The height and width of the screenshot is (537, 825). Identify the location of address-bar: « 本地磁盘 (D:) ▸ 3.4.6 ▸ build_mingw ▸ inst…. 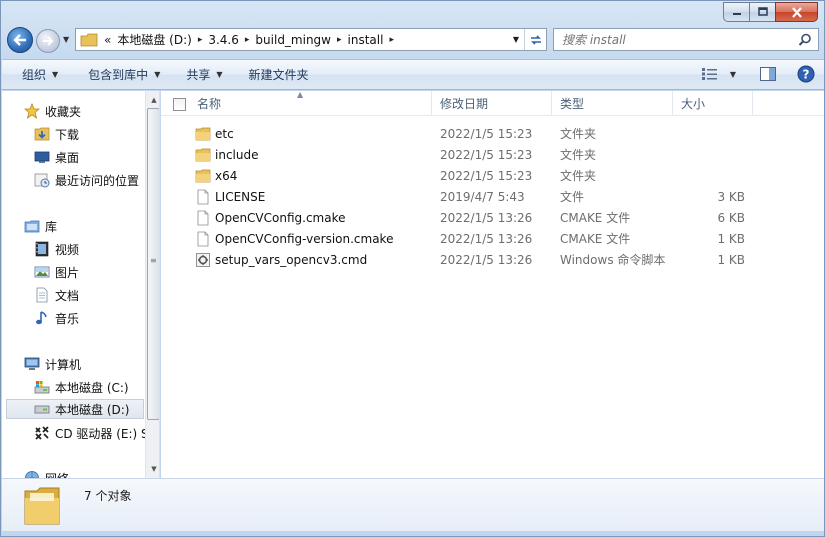
(311, 39).